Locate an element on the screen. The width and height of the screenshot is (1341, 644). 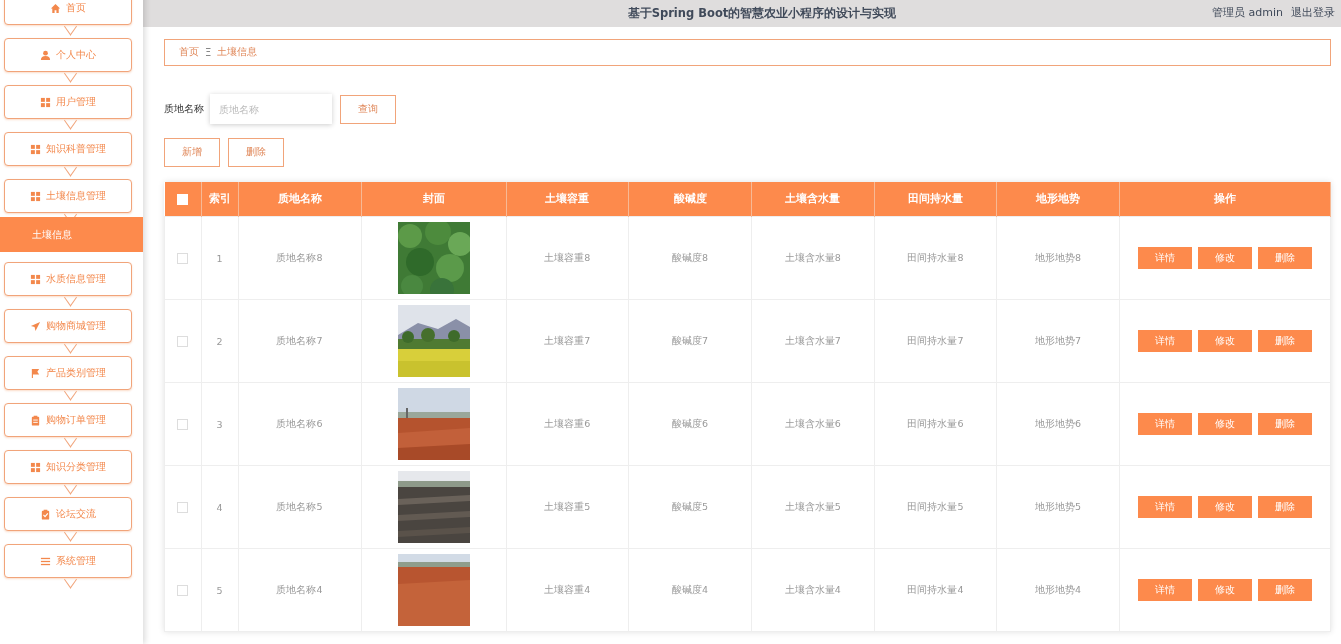
table-cell: 地形地势8 is located at coordinates (1058, 257).